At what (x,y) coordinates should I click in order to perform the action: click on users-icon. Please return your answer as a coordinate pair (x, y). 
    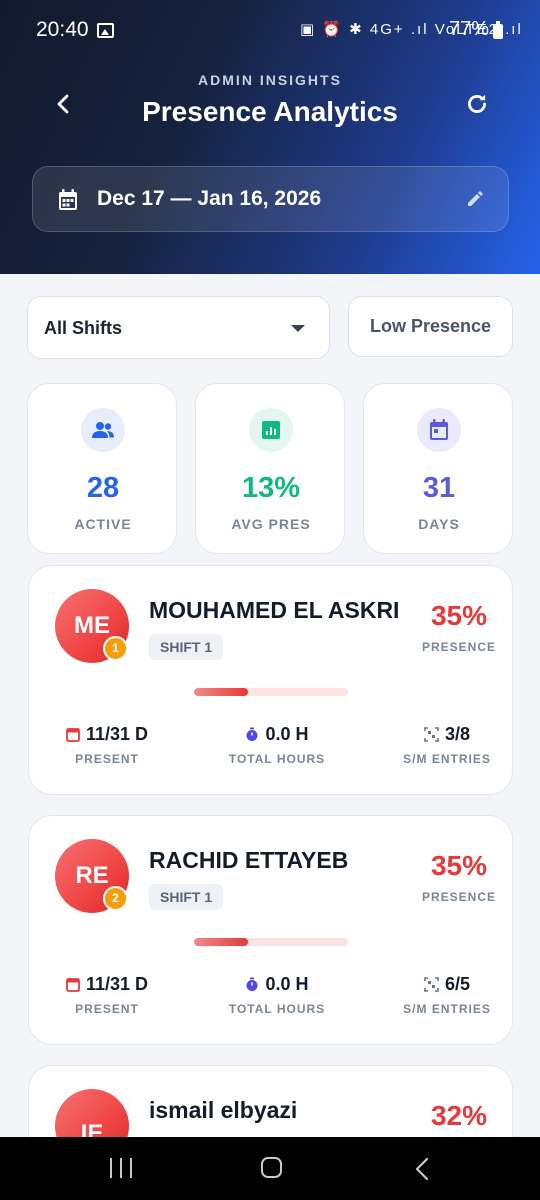
    Looking at the image, I should click on (103, 430).